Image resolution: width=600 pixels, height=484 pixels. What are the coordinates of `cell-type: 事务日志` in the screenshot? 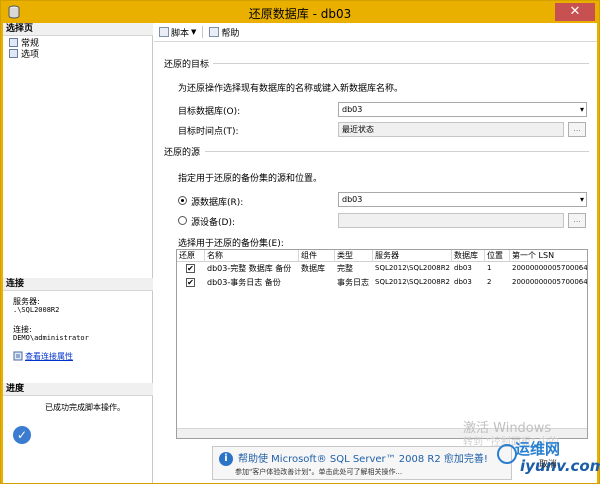 It's located at (353, 282).